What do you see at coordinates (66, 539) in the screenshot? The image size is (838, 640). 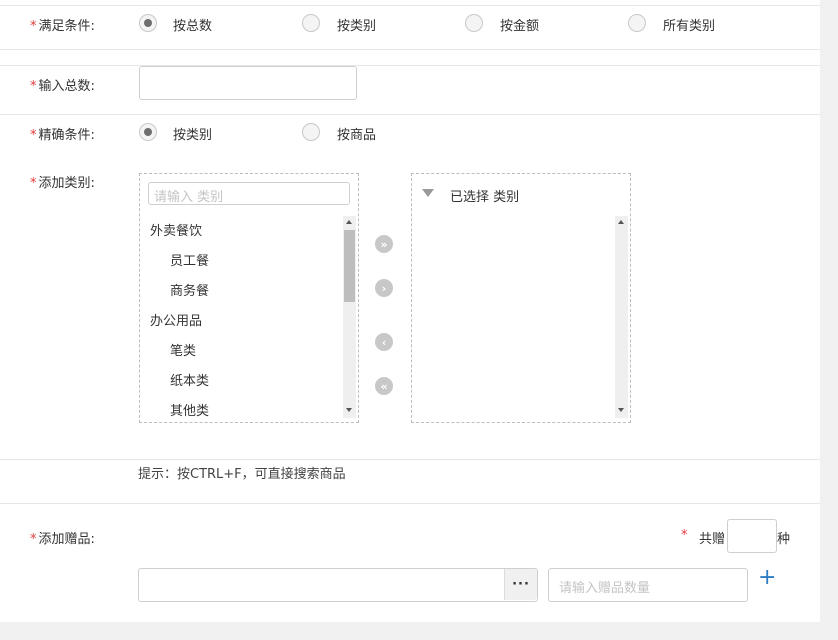 I see `add-gift-text: 添加赠品:` at bounding box center [66, 539].